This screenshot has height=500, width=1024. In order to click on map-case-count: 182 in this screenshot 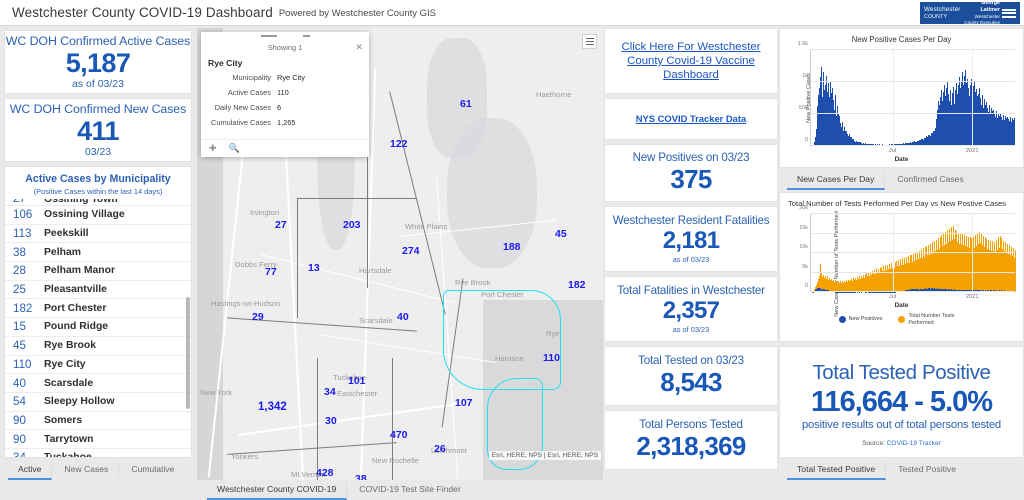, I will do `click(577, 285)`.